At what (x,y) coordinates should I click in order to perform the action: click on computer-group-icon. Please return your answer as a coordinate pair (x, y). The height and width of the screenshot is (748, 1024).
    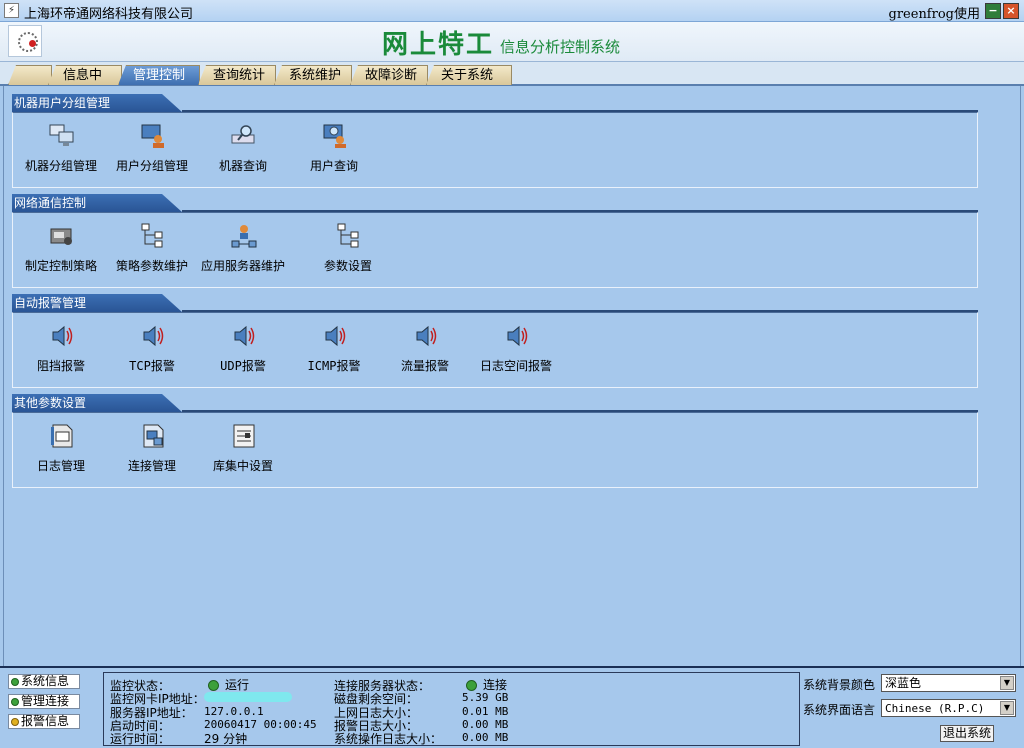
    Looking at the image, I should click on (61, 135).